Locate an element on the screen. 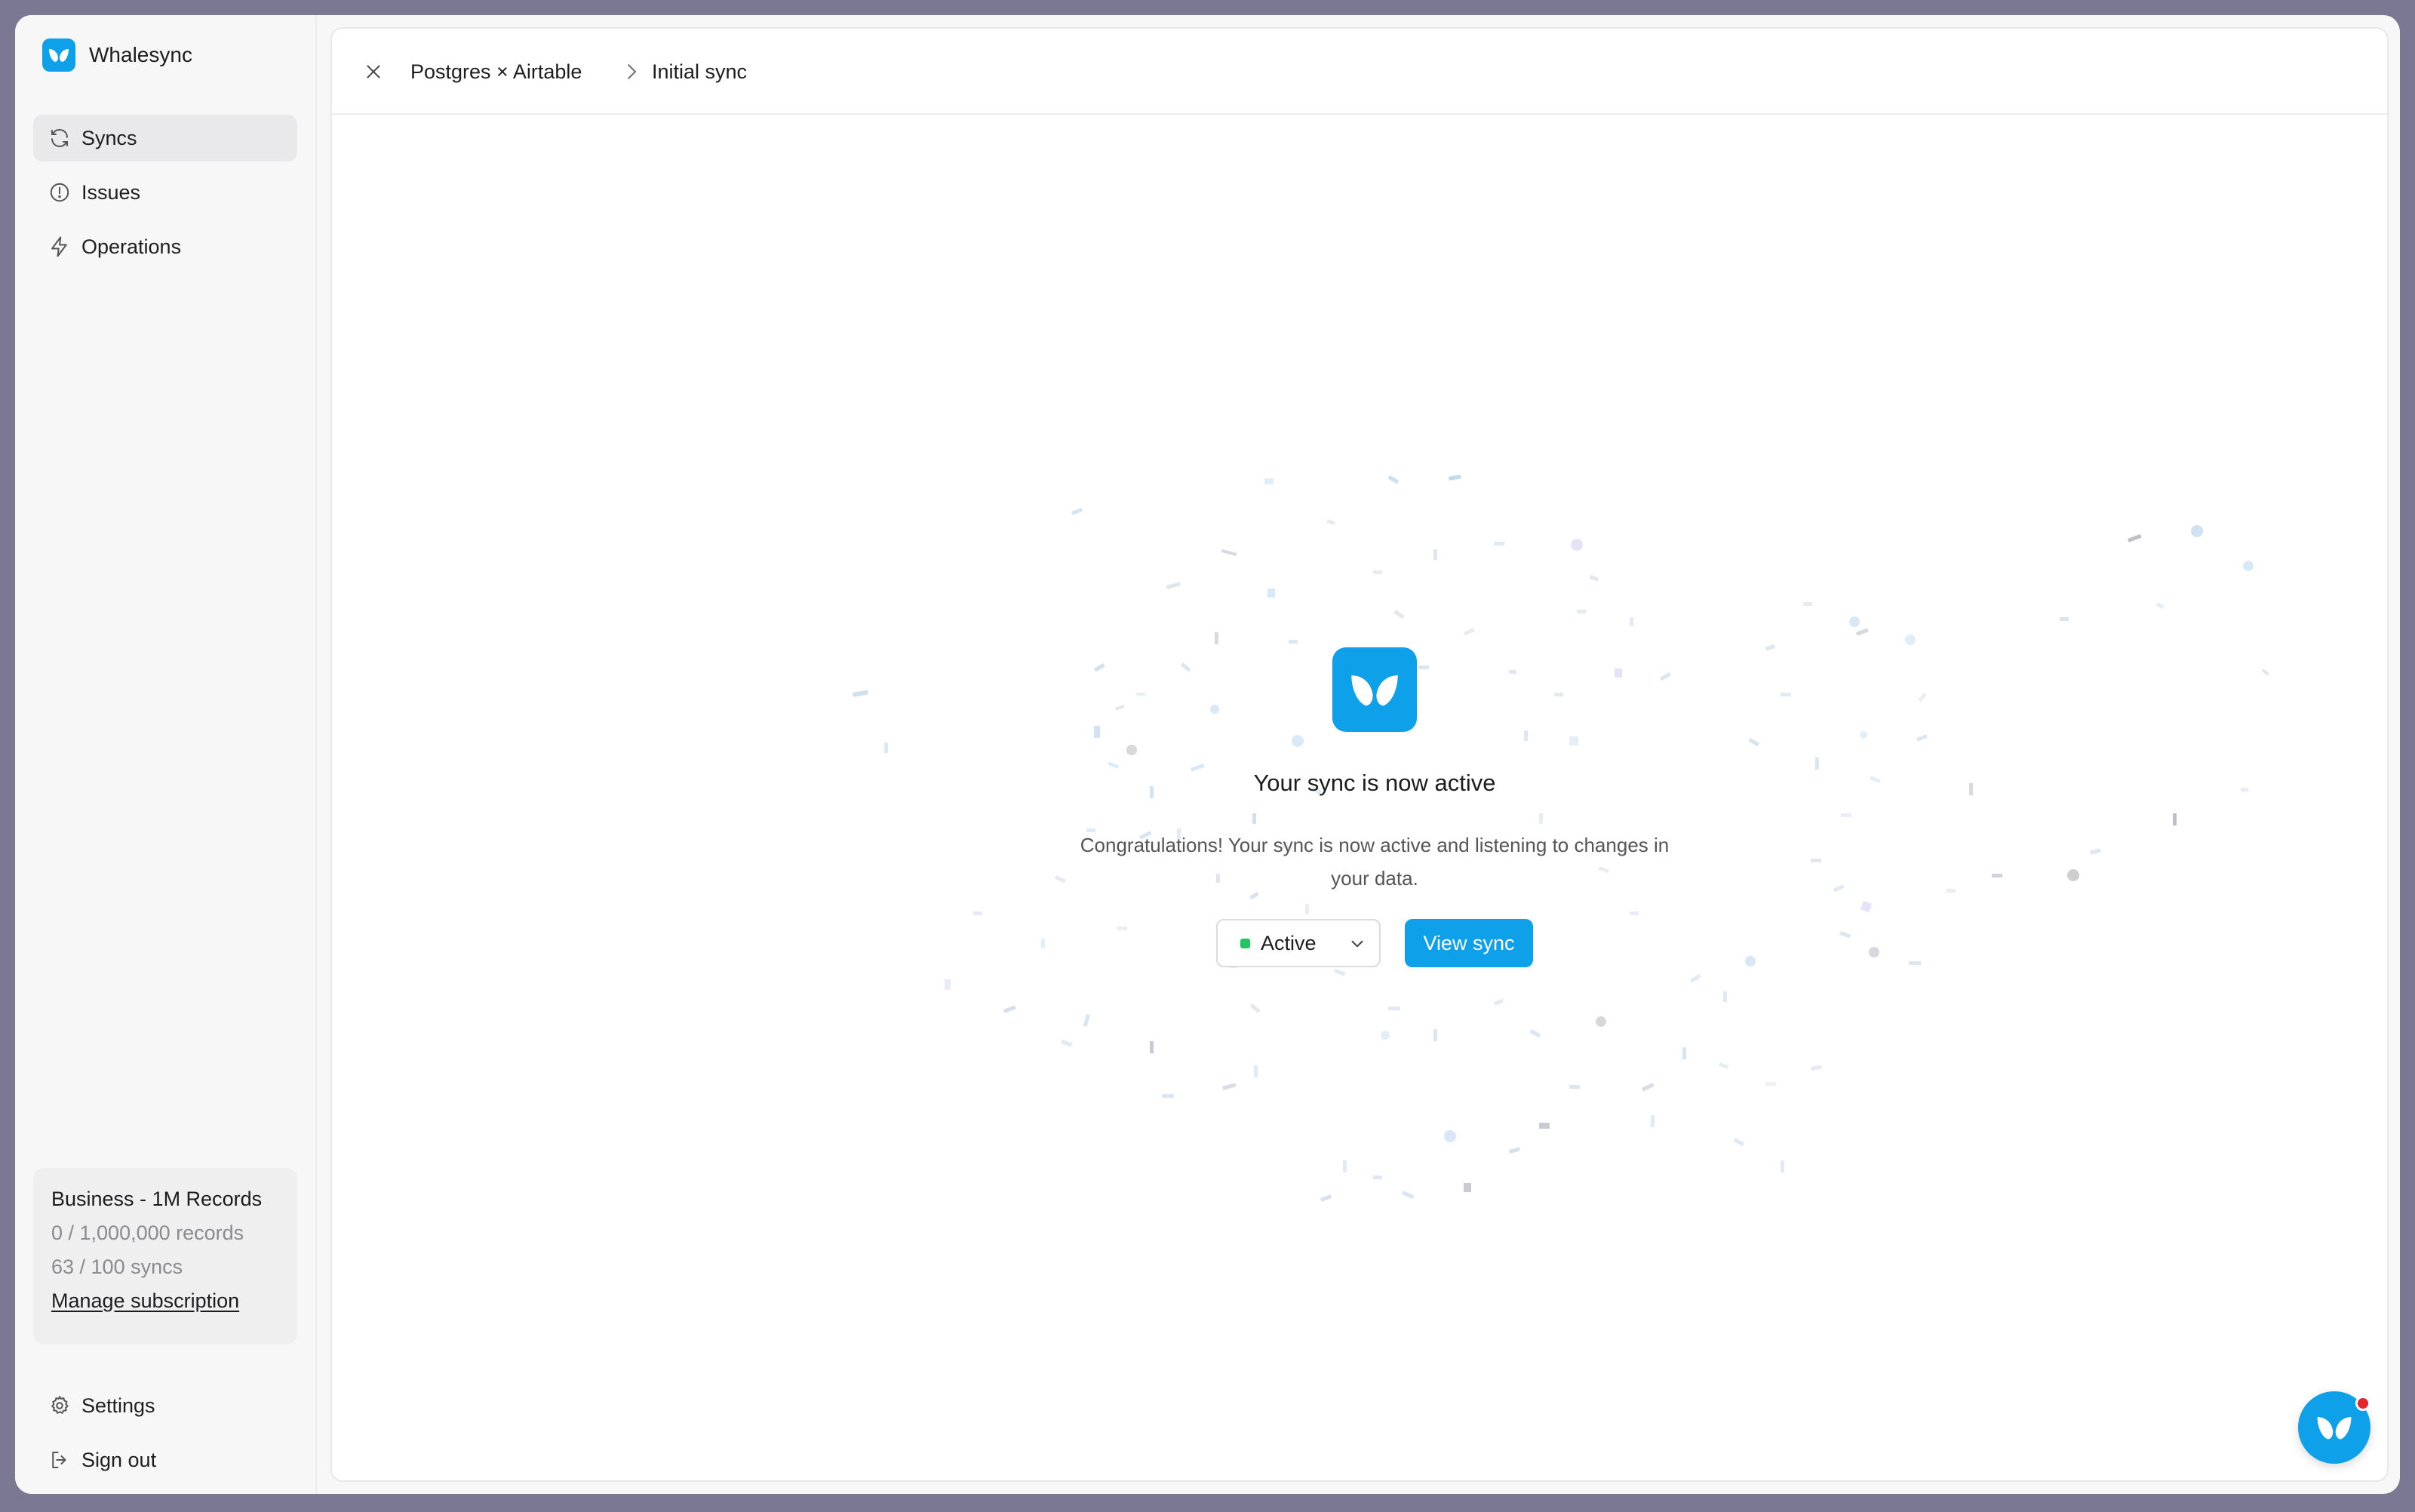  close-button is located at coordinates (373, 72).